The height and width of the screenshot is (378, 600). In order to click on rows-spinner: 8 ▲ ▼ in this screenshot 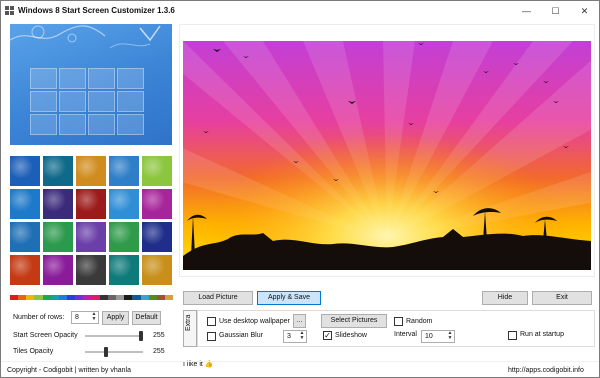, I will do `click(85, 317)`.